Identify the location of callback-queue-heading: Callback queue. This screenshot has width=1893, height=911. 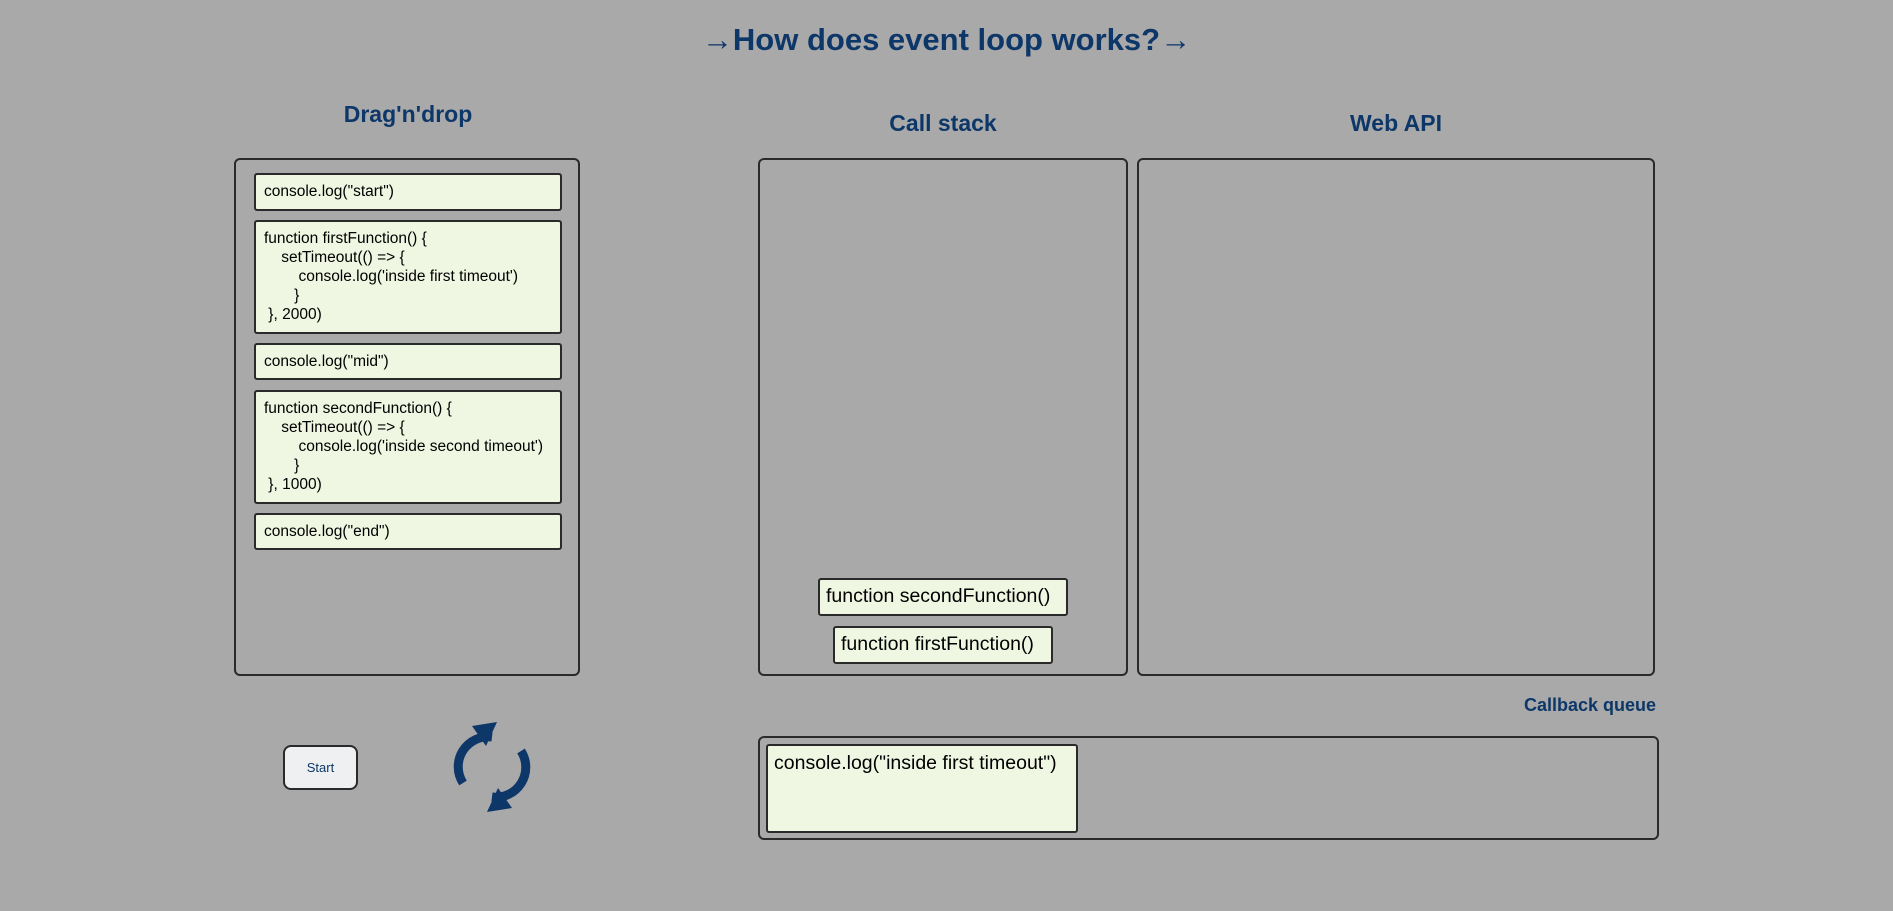
(1589, 705).